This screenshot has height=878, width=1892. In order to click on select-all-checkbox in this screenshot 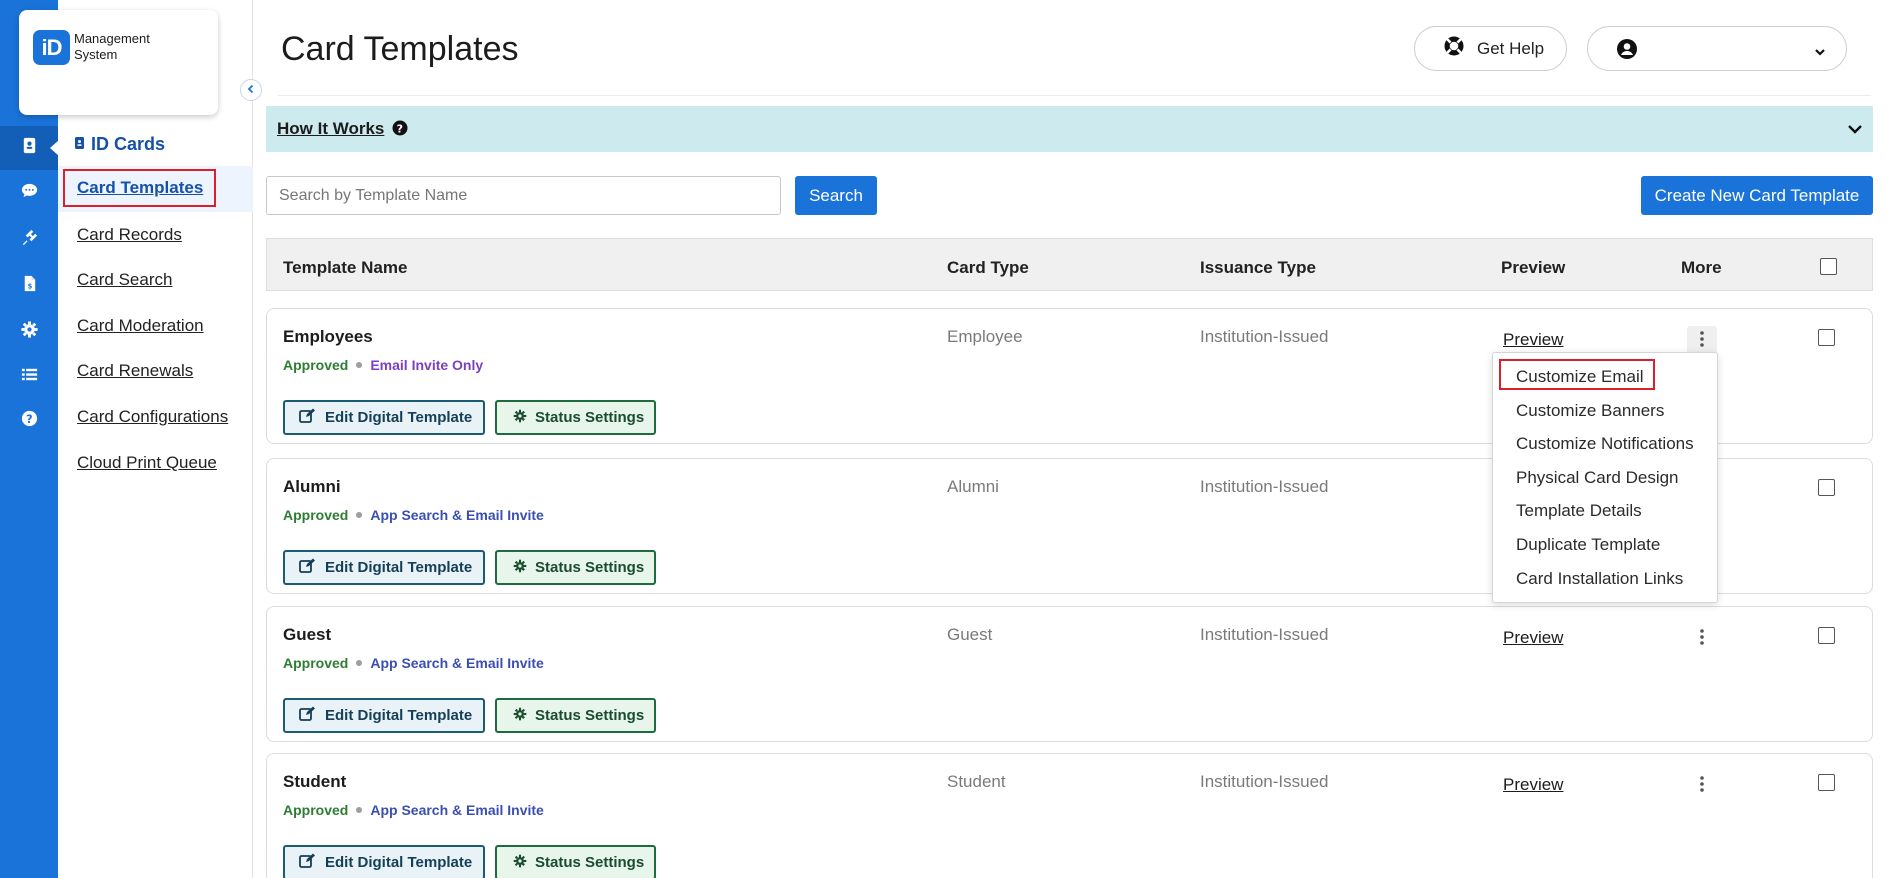, I will do `click(1828, 266)`.